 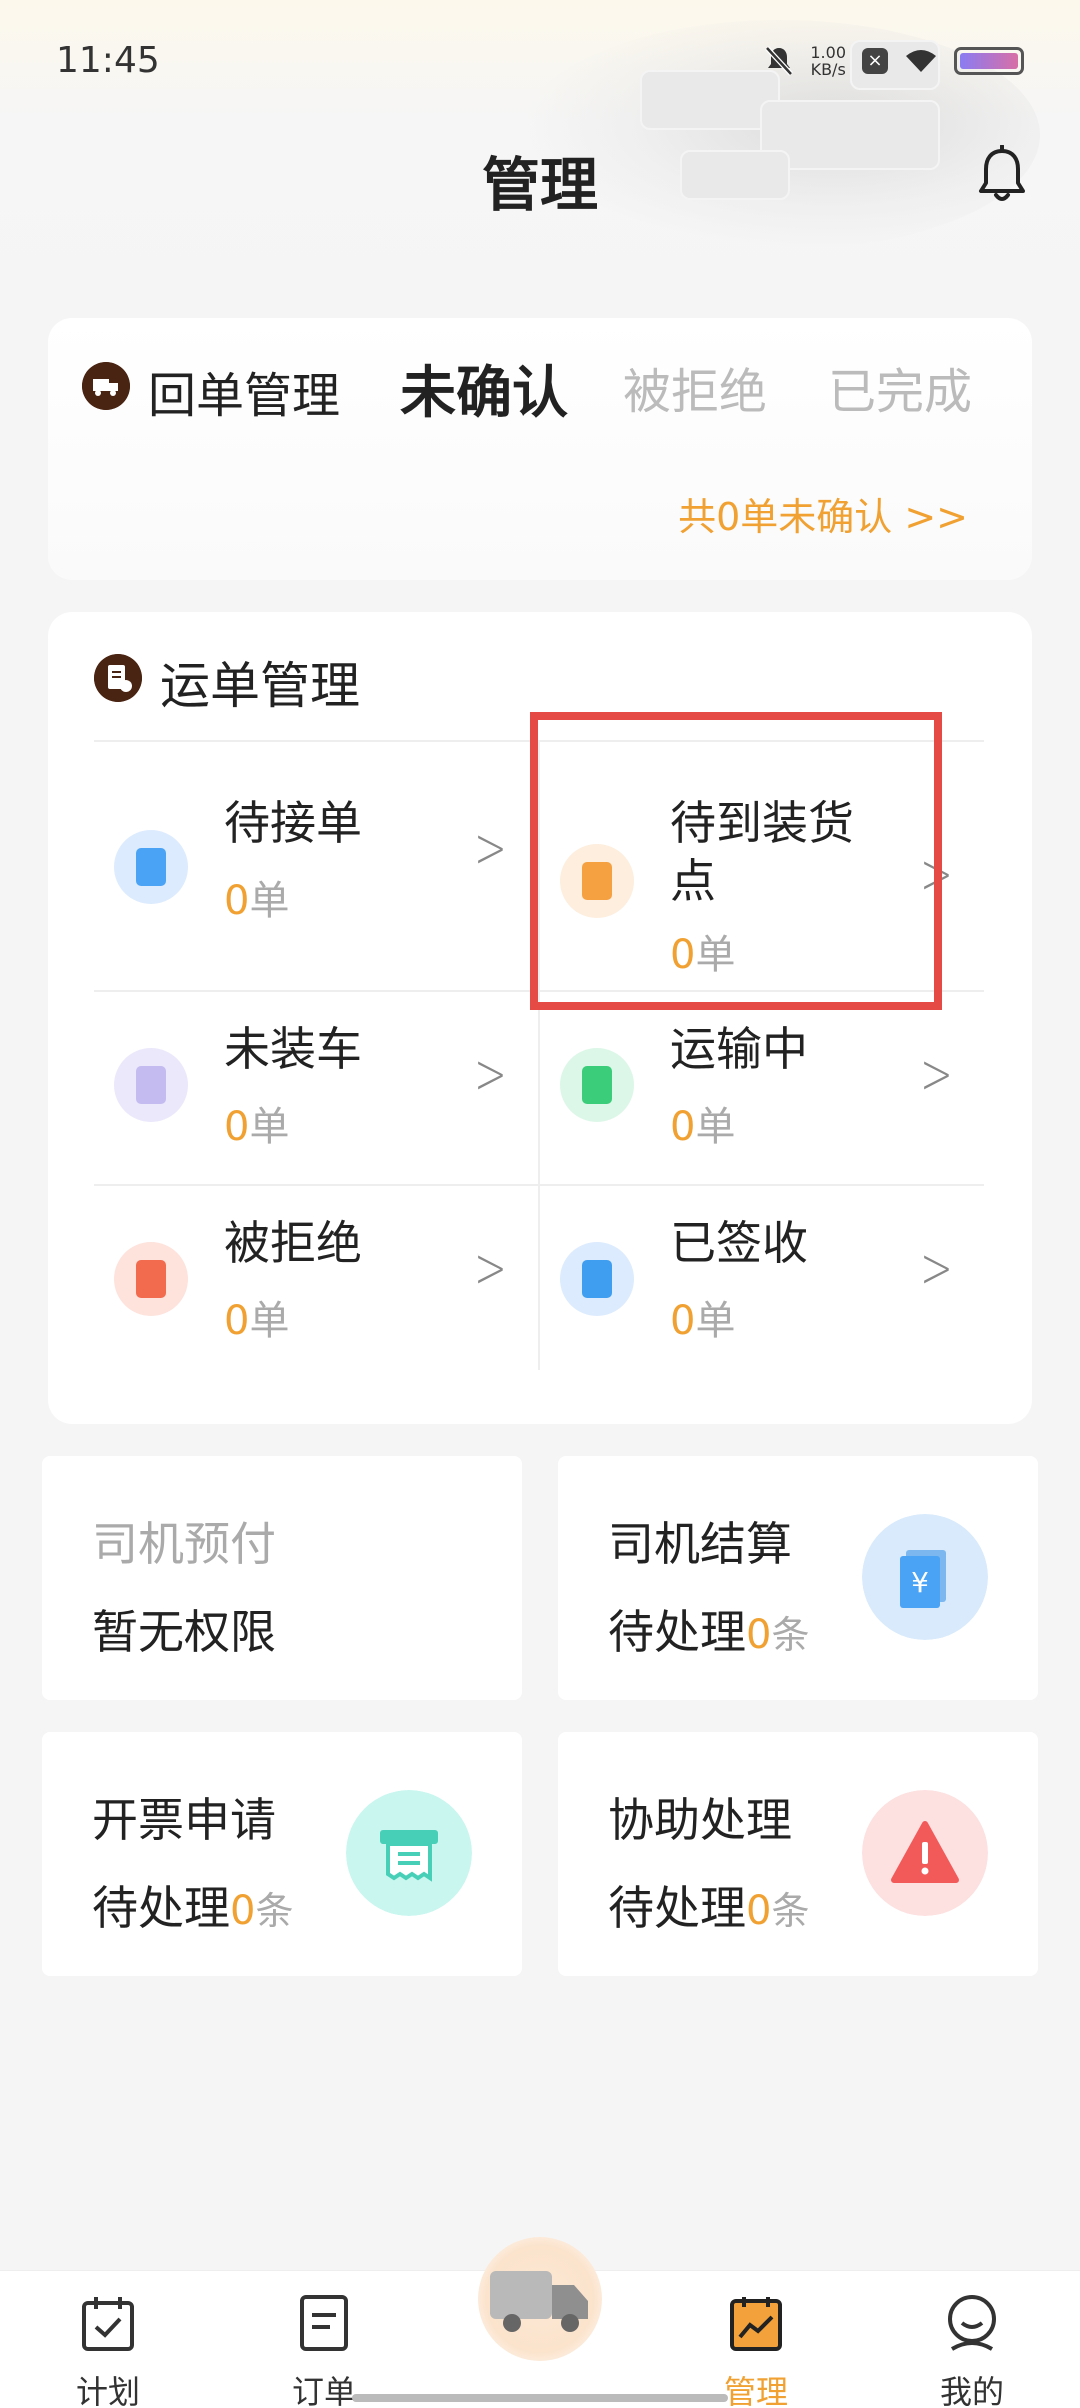 I want to click on status-time: 11:45, so click(x=108, y=60).